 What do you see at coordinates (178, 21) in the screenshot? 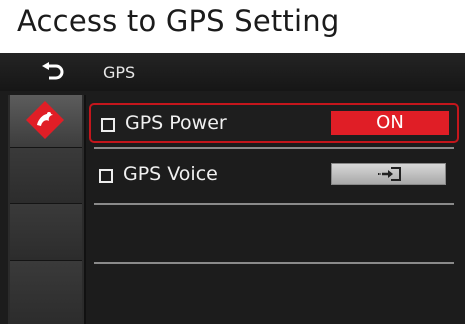
I see `page-caption: Access to GPS Setting` at bounding box center [178, 21].